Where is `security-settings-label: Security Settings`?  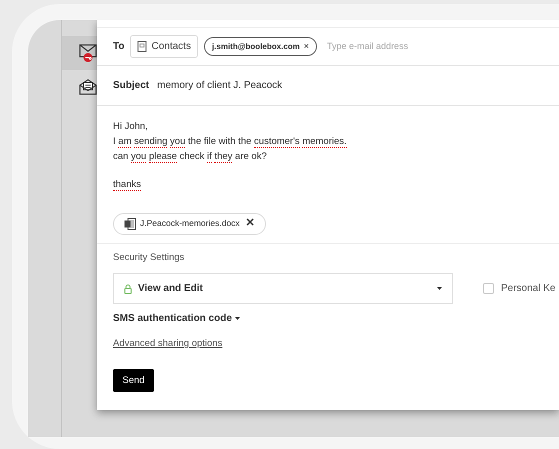 security-settings-label: Security Settings is located at coordinates (149, 258).